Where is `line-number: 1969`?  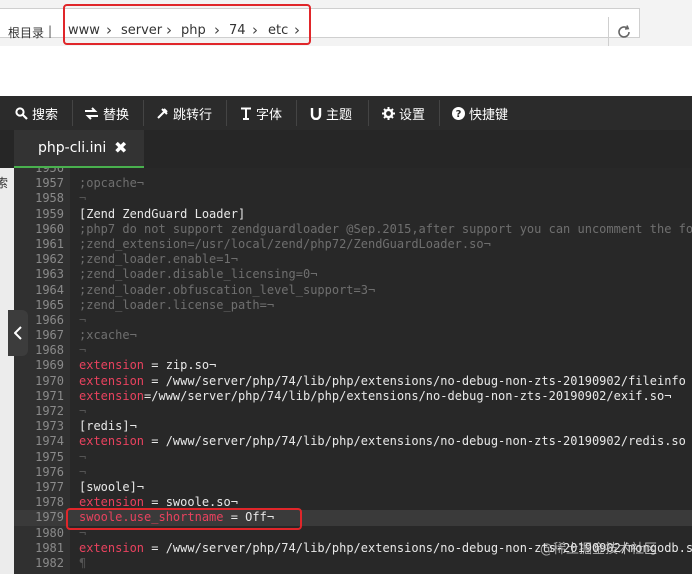
line-number: 1969 is located at coordinates (49, 365).